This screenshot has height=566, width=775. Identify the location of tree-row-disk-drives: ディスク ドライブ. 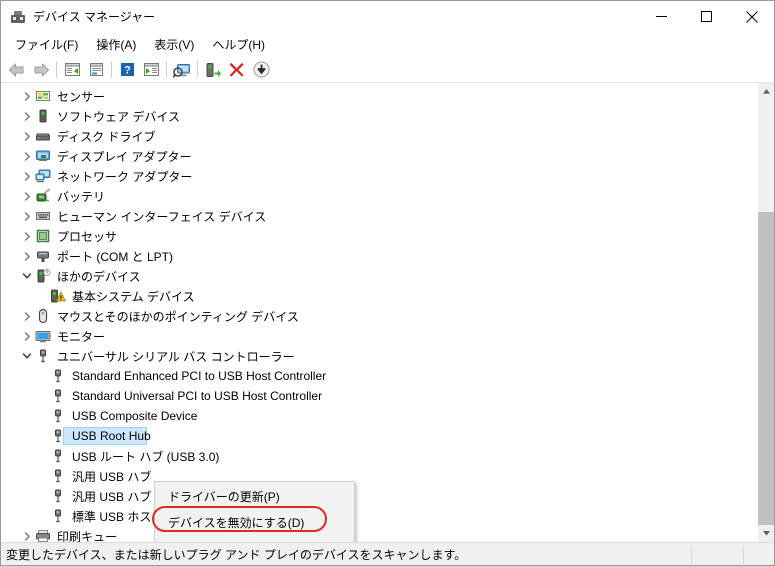
(379, 136).